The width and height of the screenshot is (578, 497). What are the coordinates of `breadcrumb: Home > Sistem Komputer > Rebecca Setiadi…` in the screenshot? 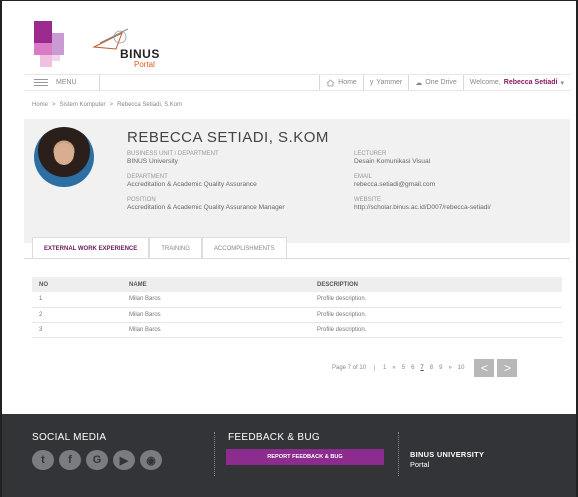 It's located at (107, 105).